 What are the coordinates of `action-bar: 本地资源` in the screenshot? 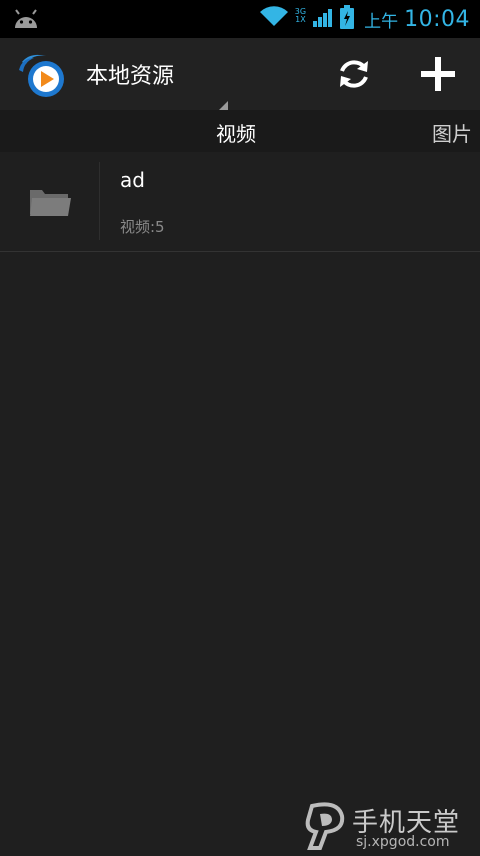 It's located at (240, 74).